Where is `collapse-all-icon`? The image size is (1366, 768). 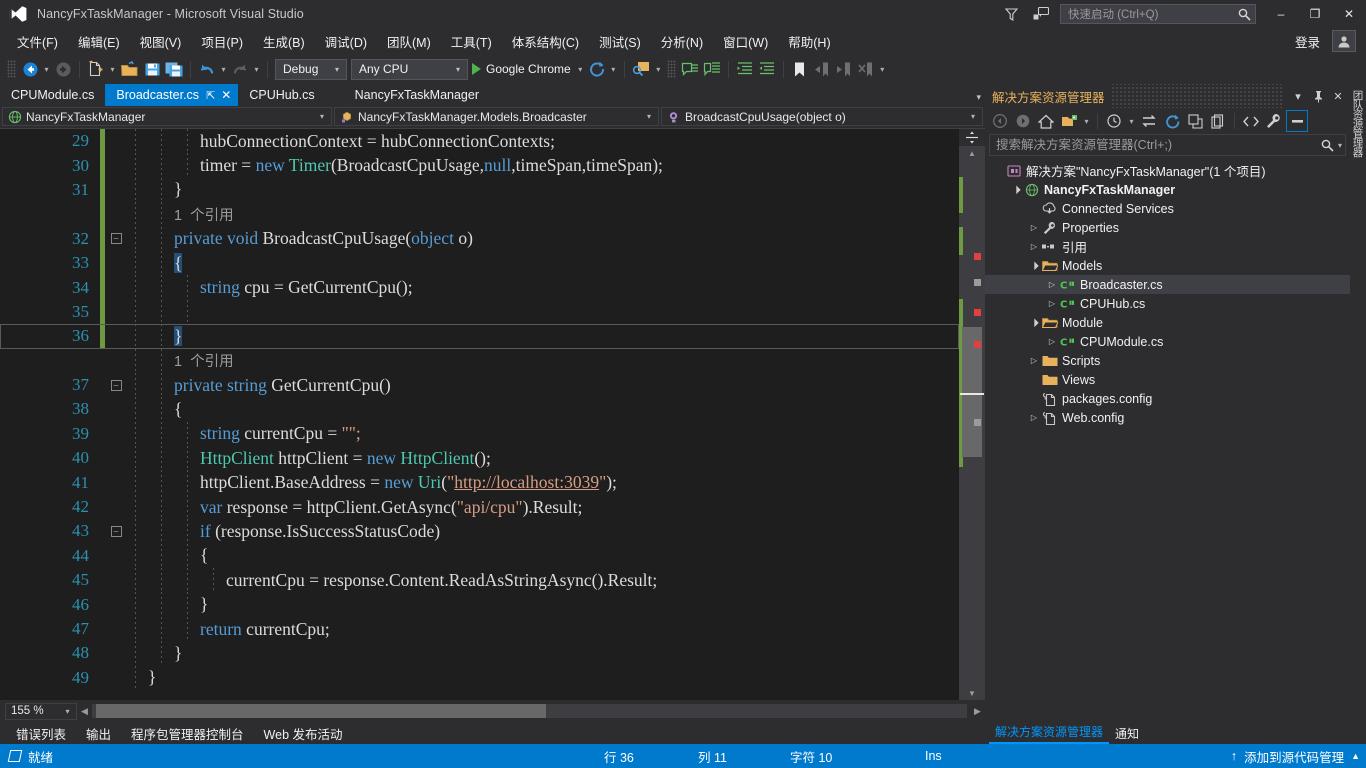
collapse-all-icon is located at coordinates (1195, 121).